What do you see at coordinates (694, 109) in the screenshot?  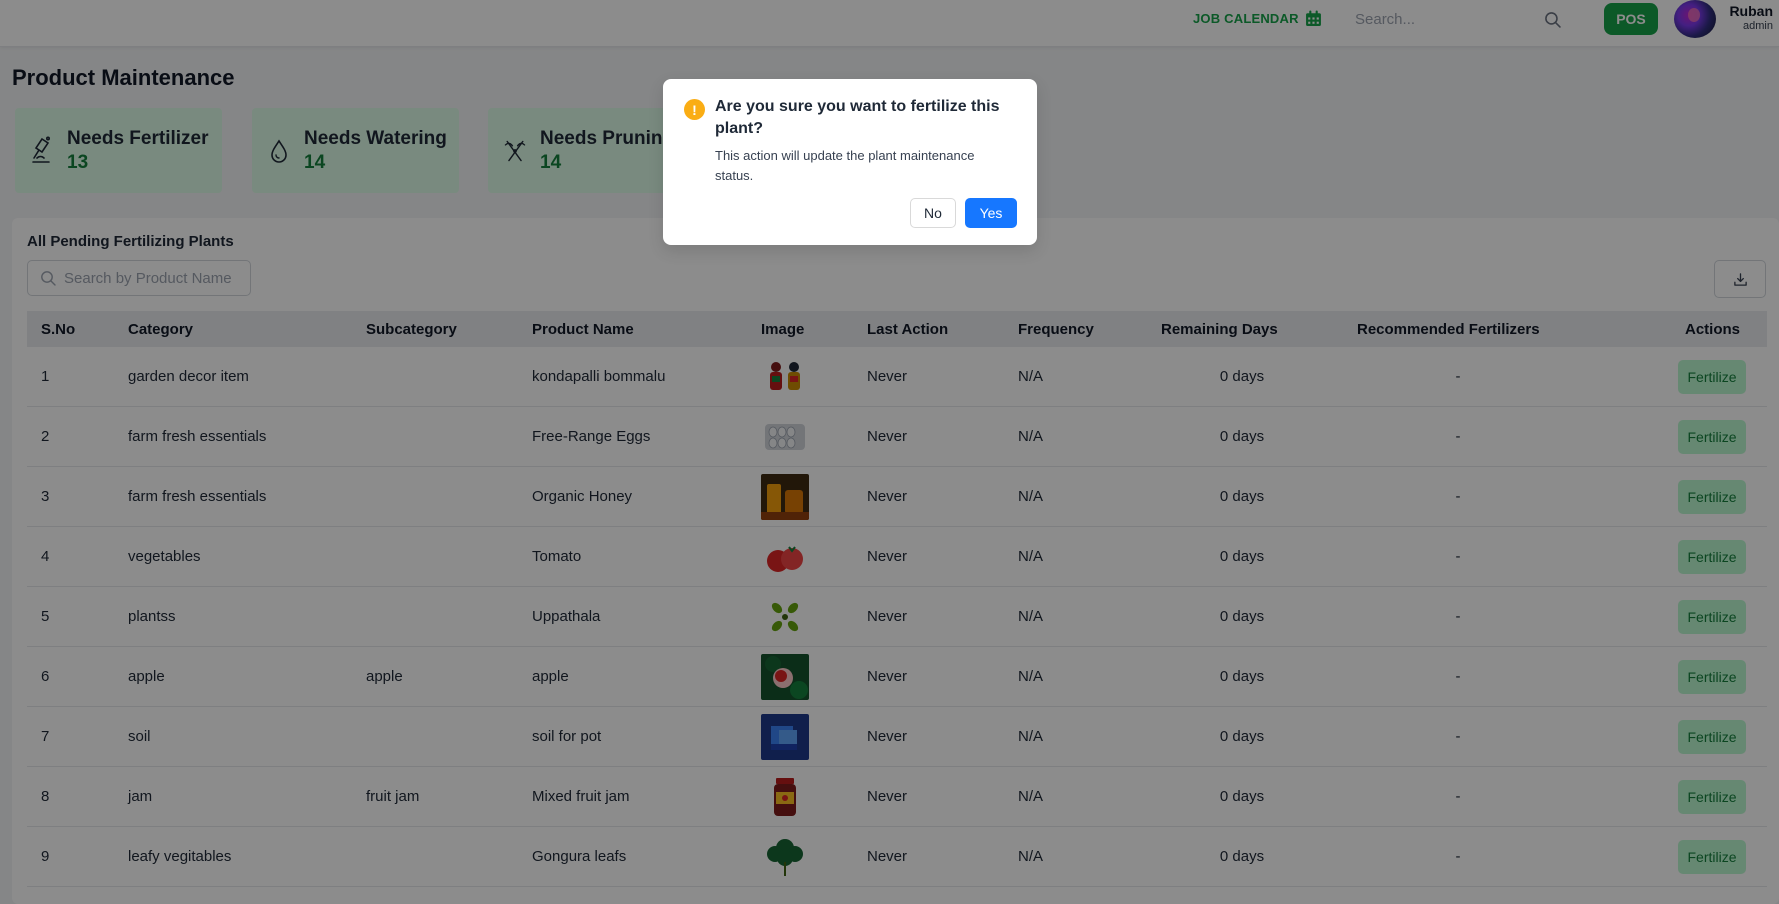 I see `warning-icon: !` at bounding box center [694, 109].